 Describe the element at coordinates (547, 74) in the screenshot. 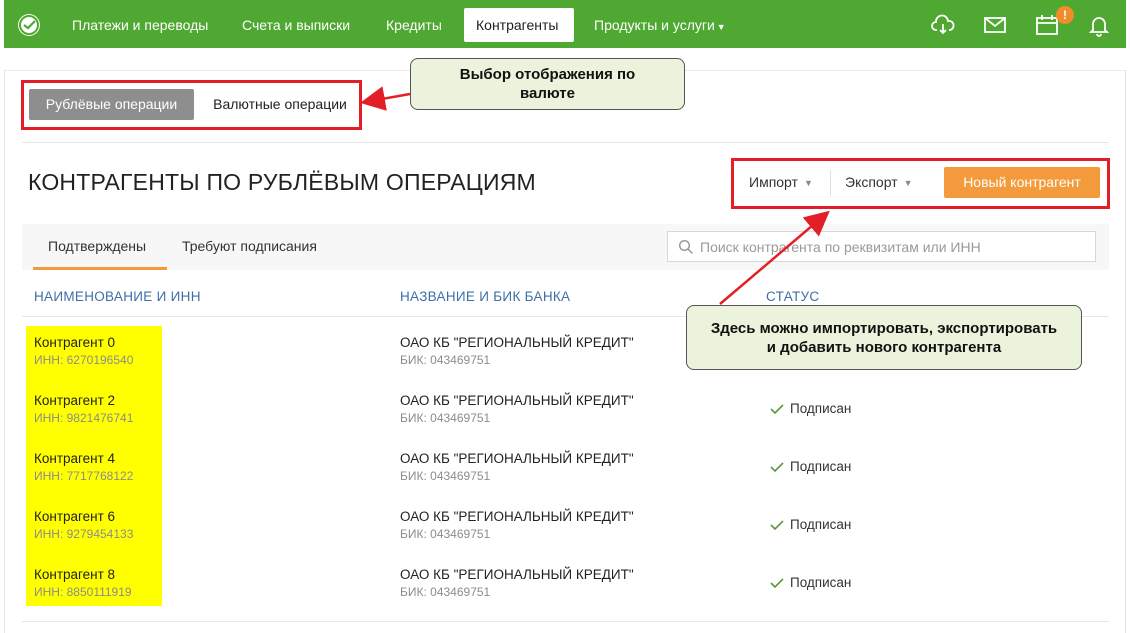

I see `callout-currency-line1: Выбор отображения по` at that location.